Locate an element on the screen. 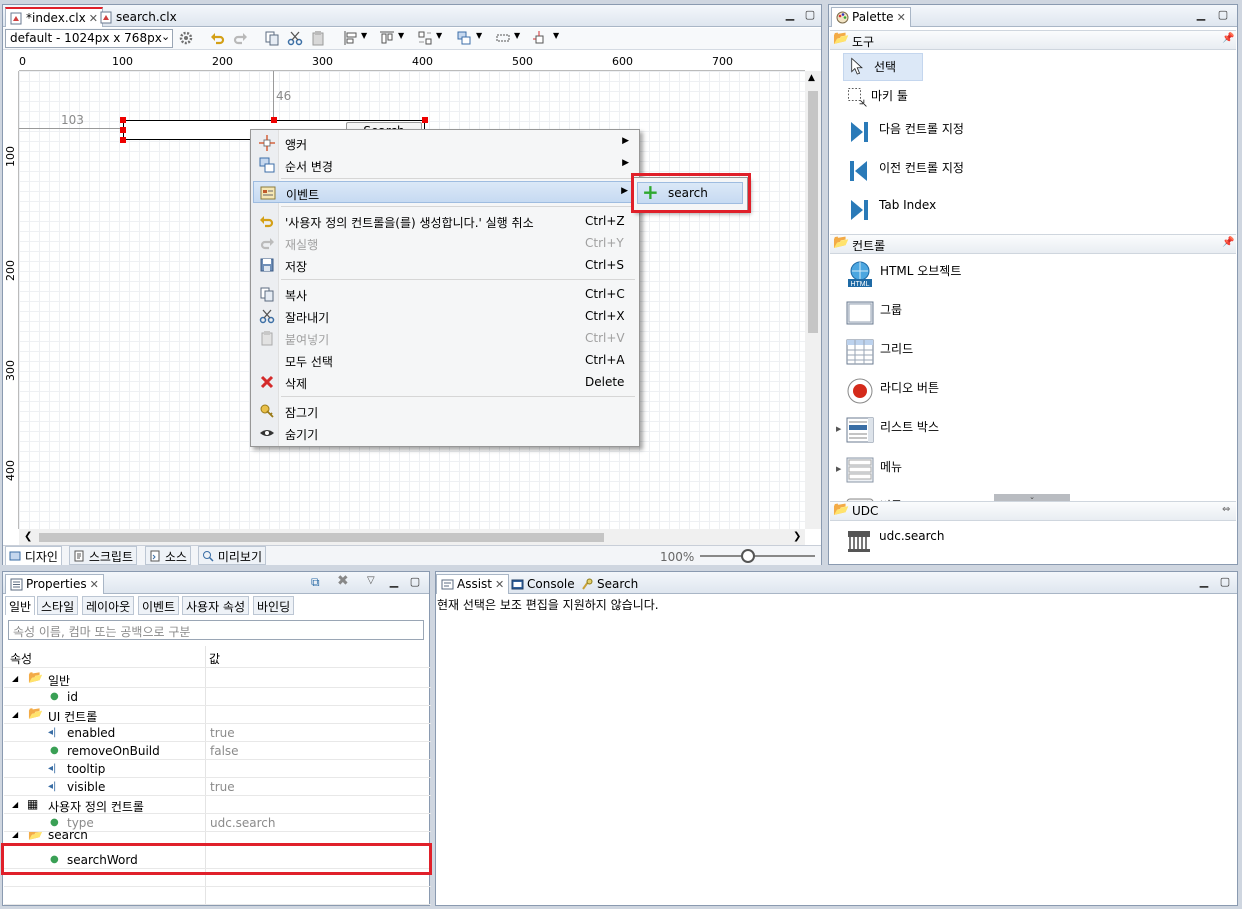 The height and width of the screenshot is (909, 1242). table-row: ◢ ▦ 사용자 정의 컨트롤 is located at coordinates (217, 805).